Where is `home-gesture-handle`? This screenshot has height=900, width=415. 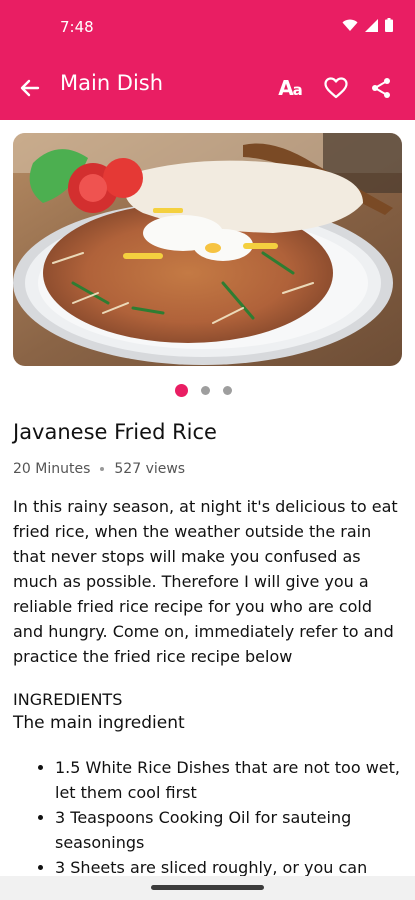
home-gesture-handle is located at coordinates (207, 887).